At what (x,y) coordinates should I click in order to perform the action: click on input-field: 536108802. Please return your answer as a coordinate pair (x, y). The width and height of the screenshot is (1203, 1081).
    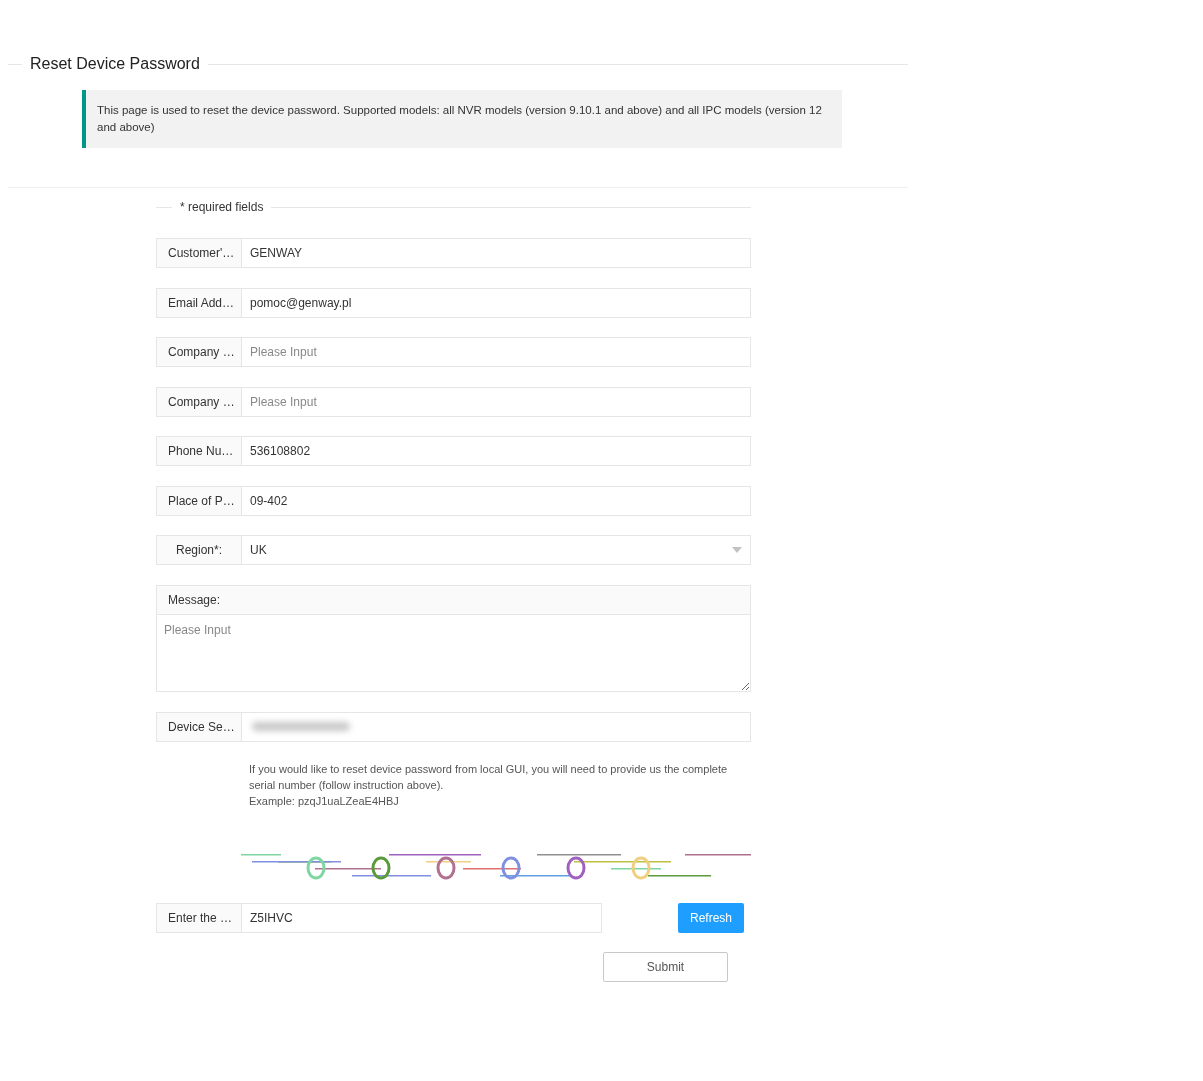
    Looking at the image, I should click on (496, 451).